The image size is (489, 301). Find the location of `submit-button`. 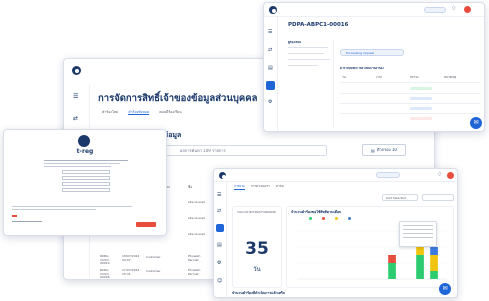

submit-button is located at coordinates (146, 224).